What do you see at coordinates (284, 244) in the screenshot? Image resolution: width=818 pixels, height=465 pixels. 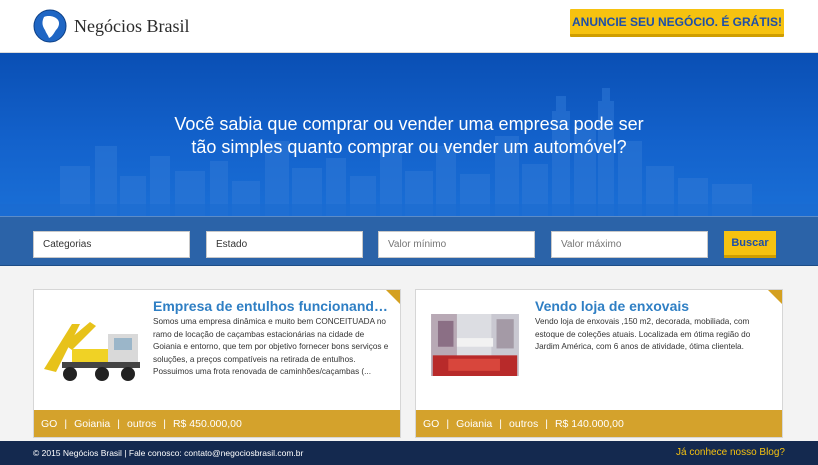 I see `state-select: Estado` at bounding box center [284, 244].